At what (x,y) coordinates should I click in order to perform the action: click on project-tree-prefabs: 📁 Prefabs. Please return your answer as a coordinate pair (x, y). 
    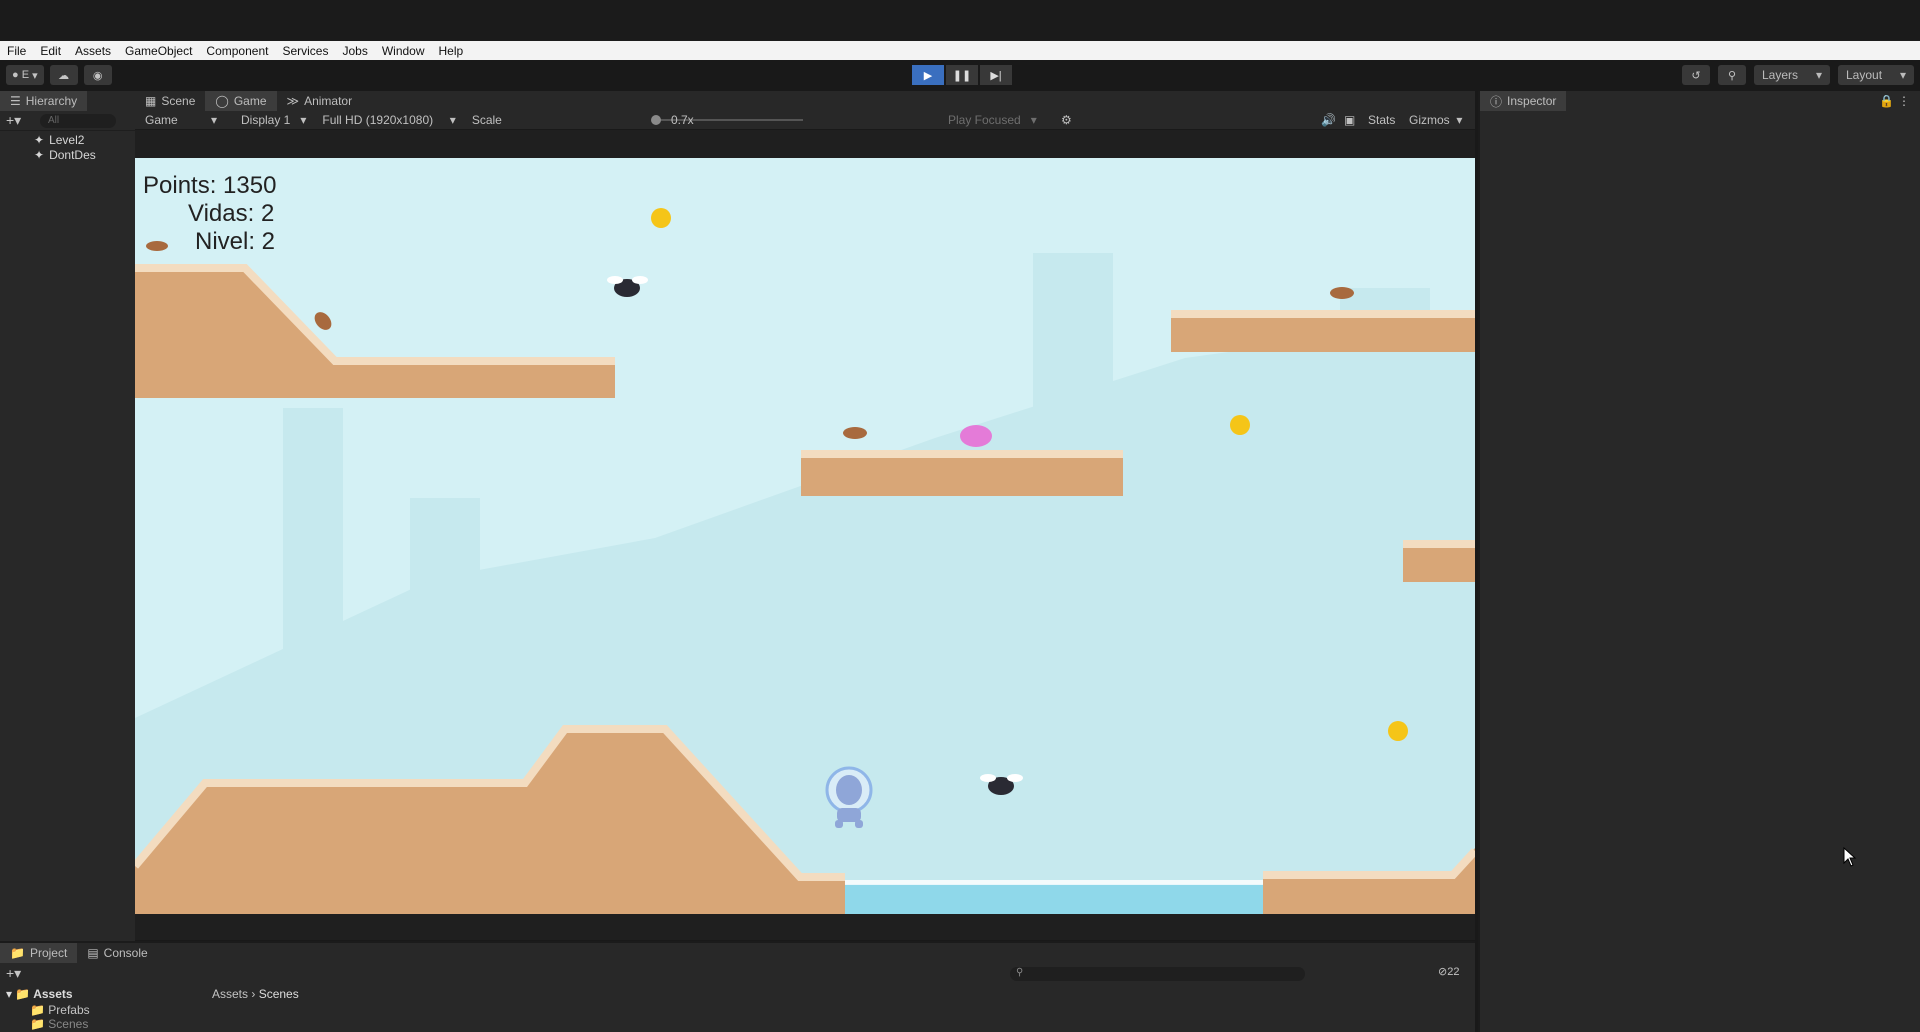
    Looking at the image, I should click on (60, 1010).